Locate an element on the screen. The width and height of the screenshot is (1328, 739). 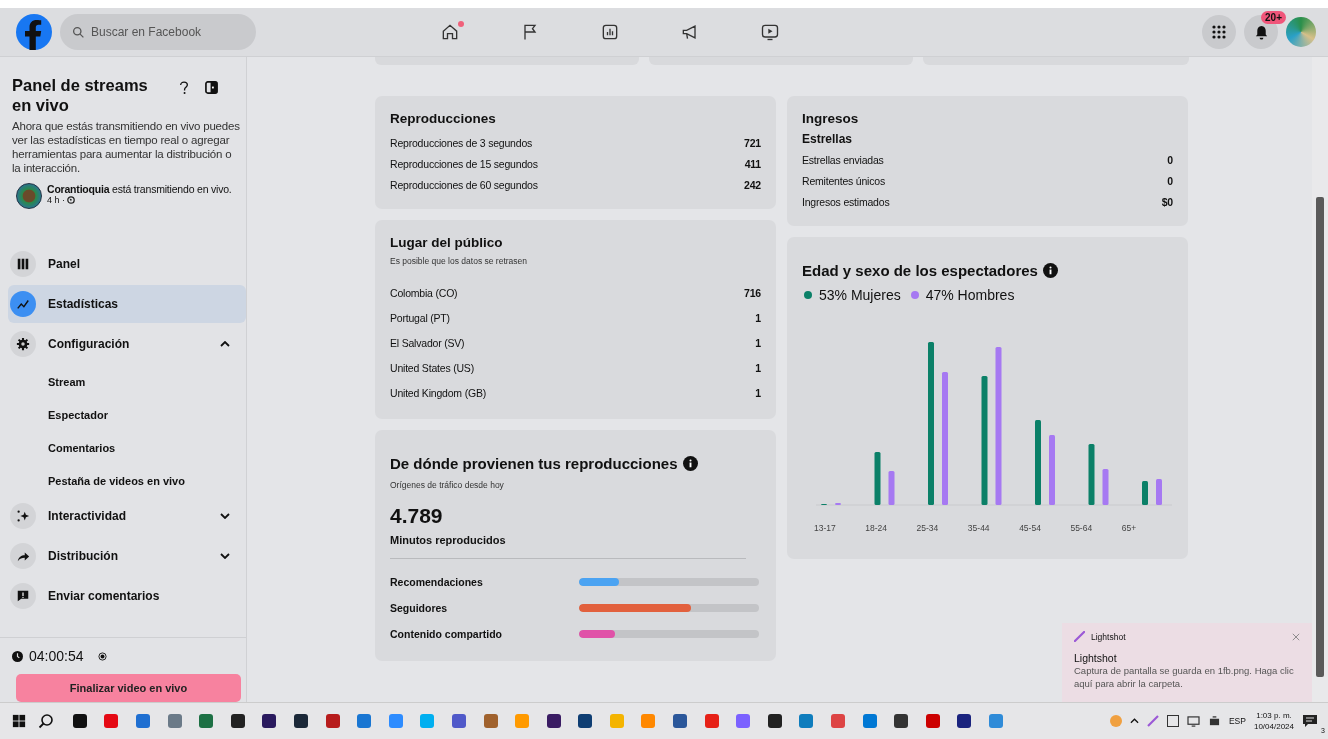
grid-icon is located at coordinates (1219, 32).